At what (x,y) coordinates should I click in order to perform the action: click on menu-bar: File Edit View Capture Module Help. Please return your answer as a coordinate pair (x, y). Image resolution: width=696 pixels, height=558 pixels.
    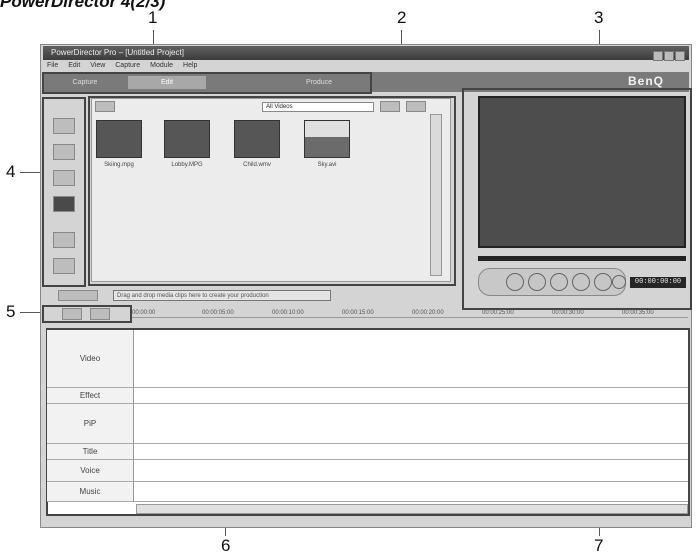
    Looking at the image, I should click on (366, 66).